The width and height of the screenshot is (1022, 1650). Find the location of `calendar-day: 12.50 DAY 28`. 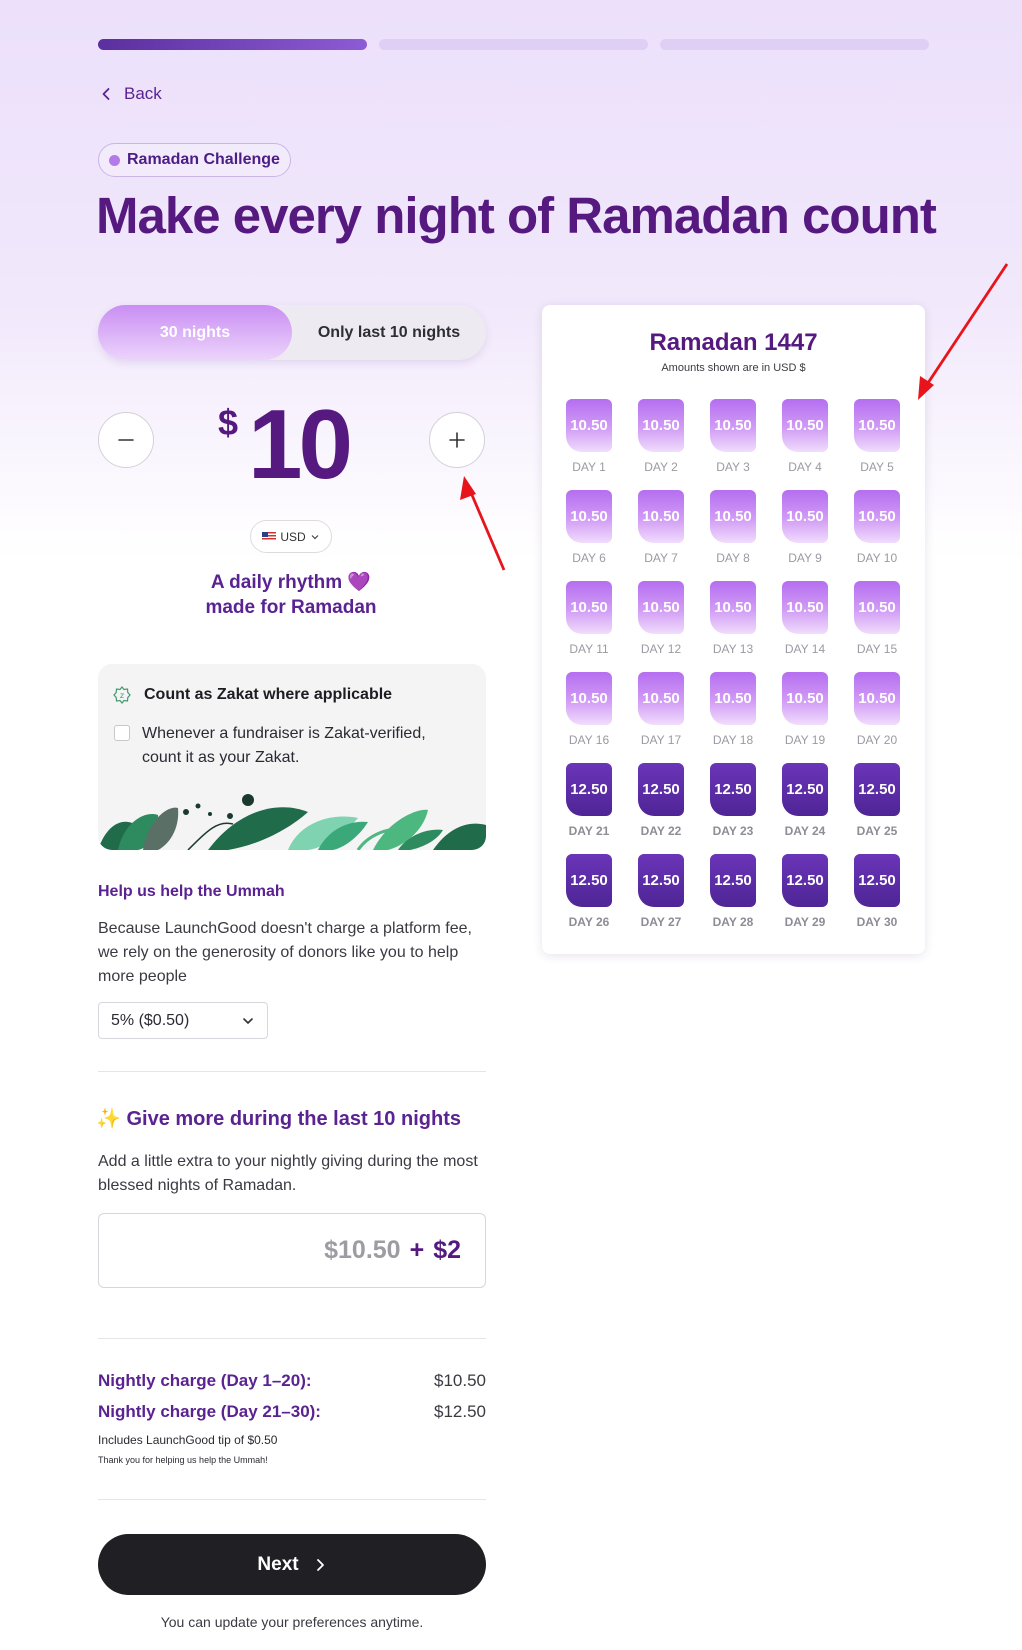

calendar-day: 12.50 DAY 28 is located at coordinates (733, 891).